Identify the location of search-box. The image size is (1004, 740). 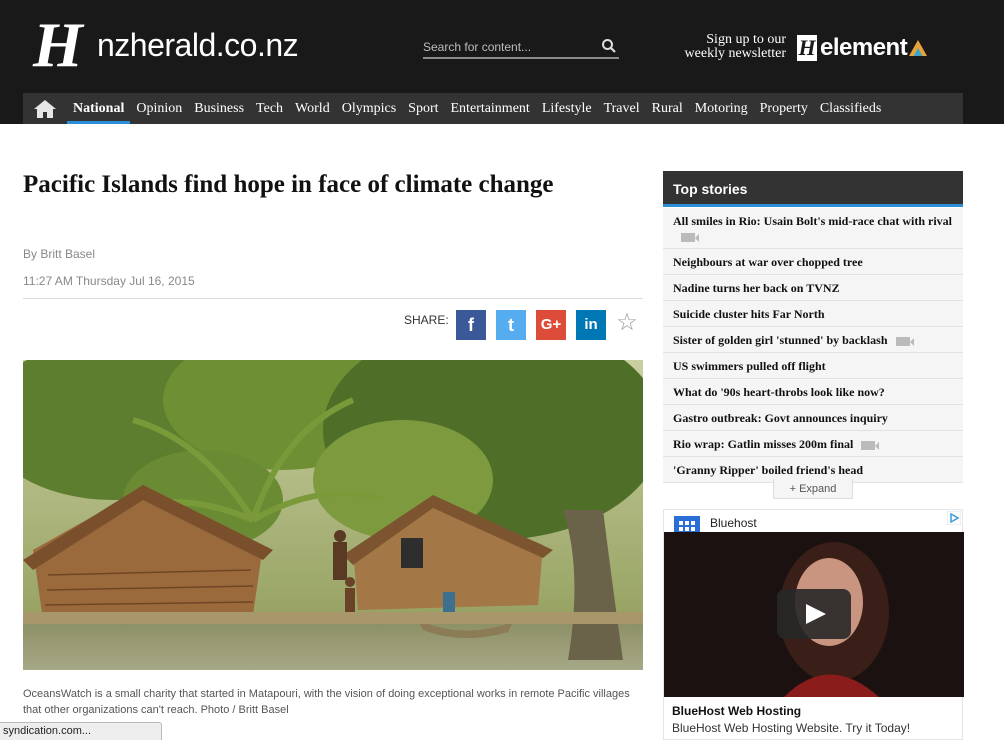
(521, 47).